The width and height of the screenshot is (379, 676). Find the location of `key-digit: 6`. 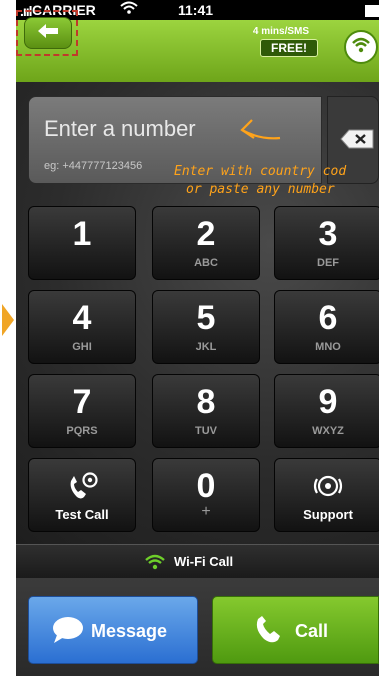

key-digit: 6 is located at coordinates (328, 318).